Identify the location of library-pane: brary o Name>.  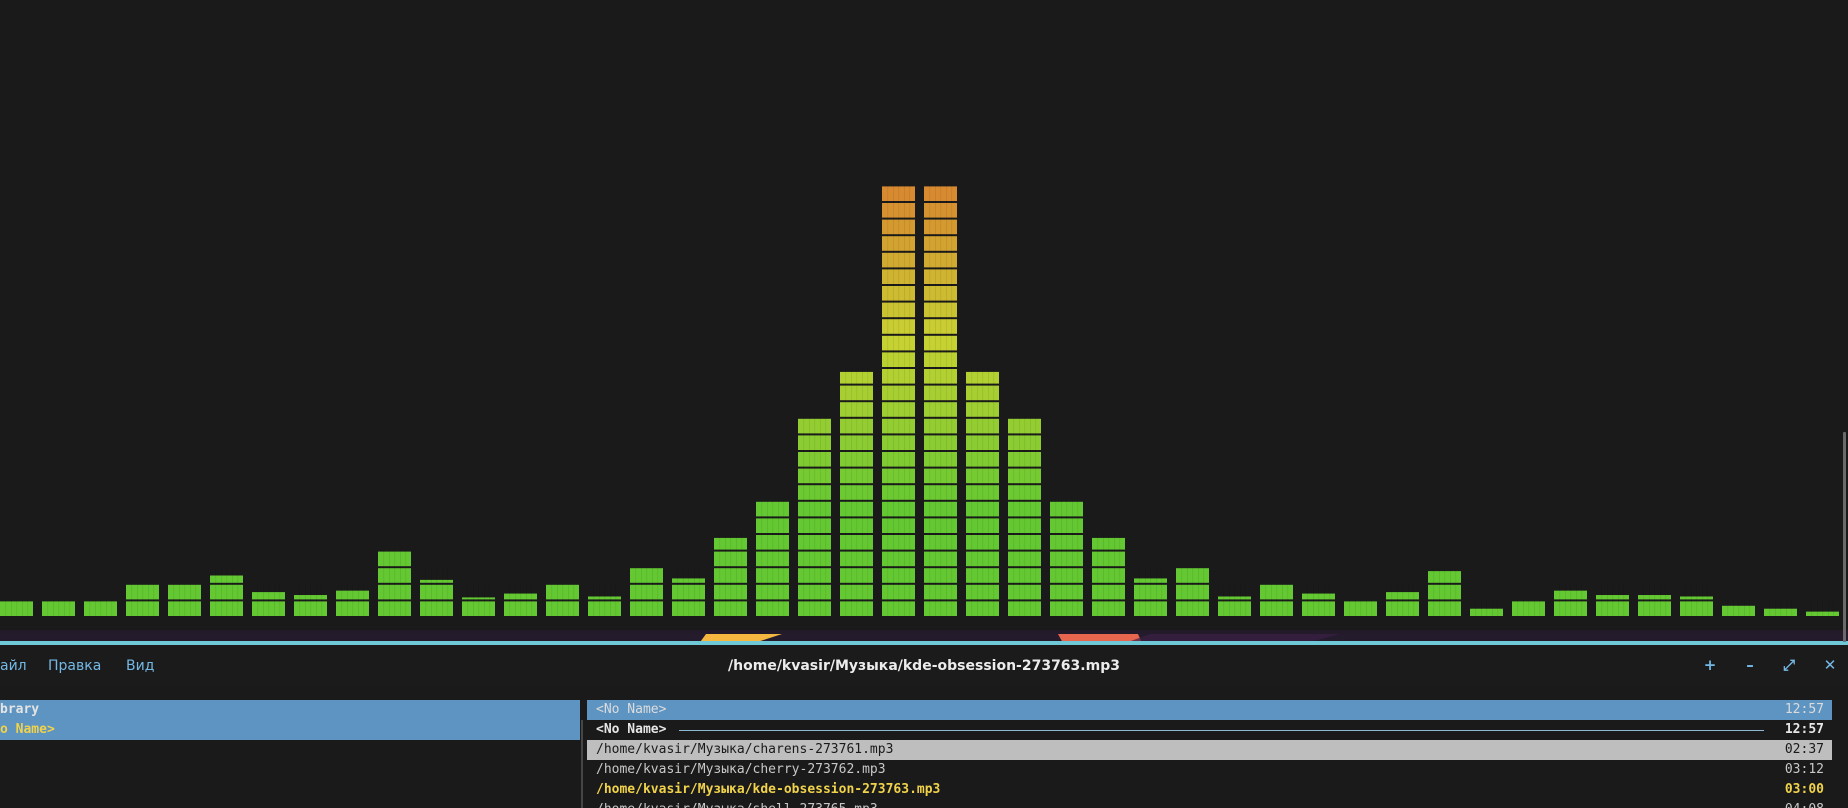
(290, 754).